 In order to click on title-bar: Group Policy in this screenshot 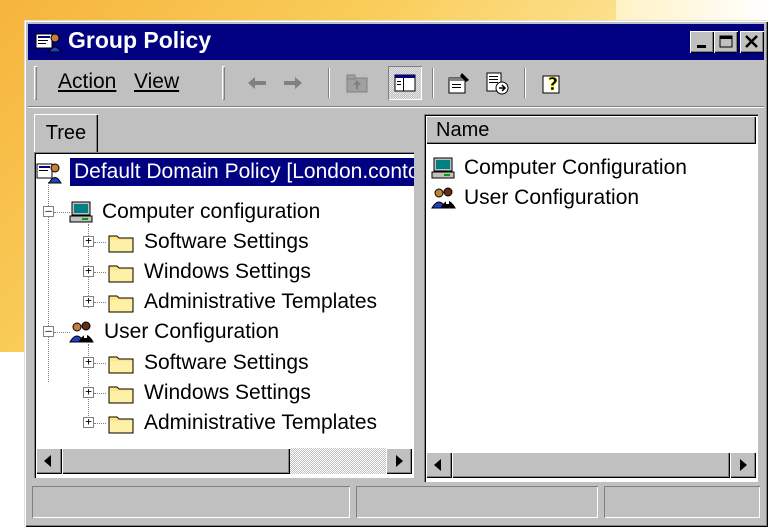, I will do `click(396, 42)`.